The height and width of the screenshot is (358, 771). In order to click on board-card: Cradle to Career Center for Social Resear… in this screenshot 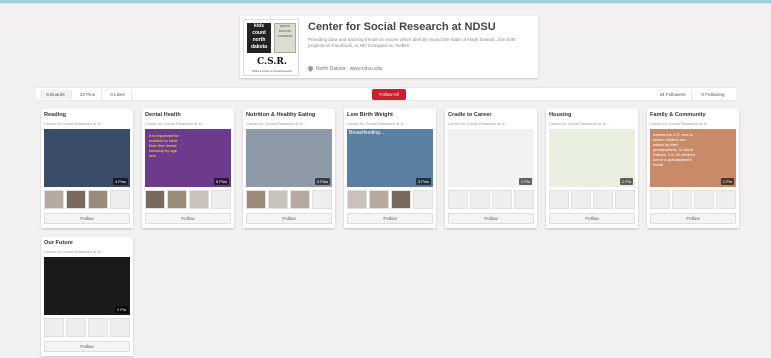, I will do `click(491, 168)`.